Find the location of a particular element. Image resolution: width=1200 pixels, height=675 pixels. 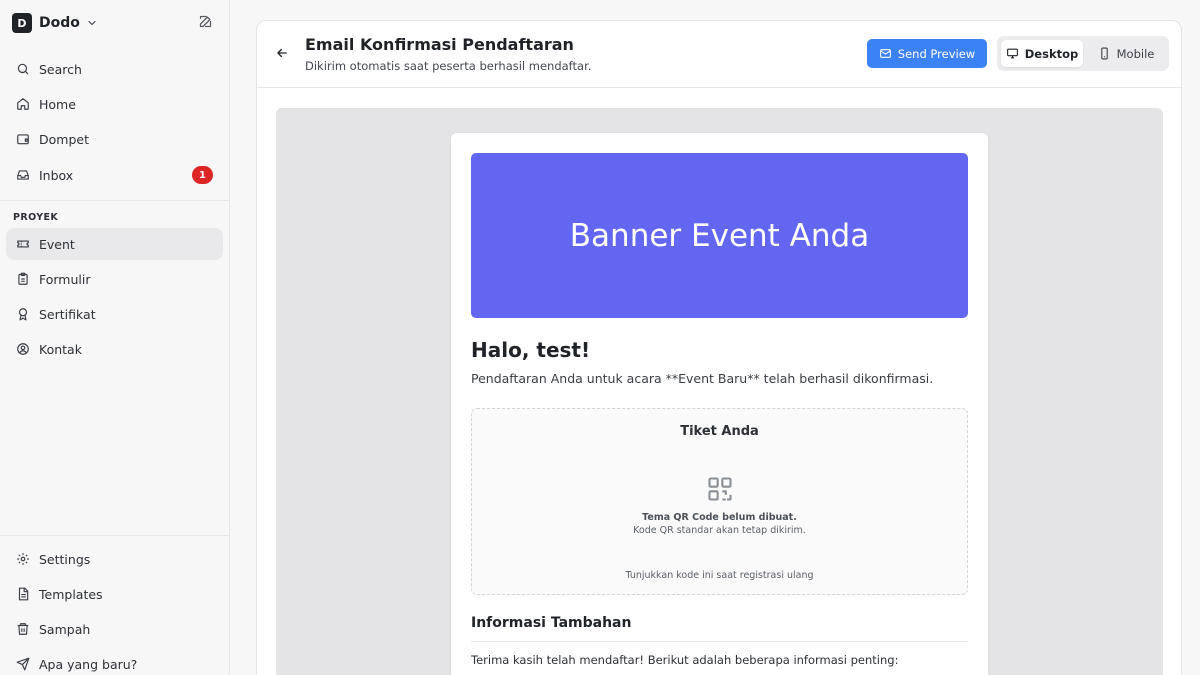

workspace-switcher: D Dodo is located at coordinates (55, 23).